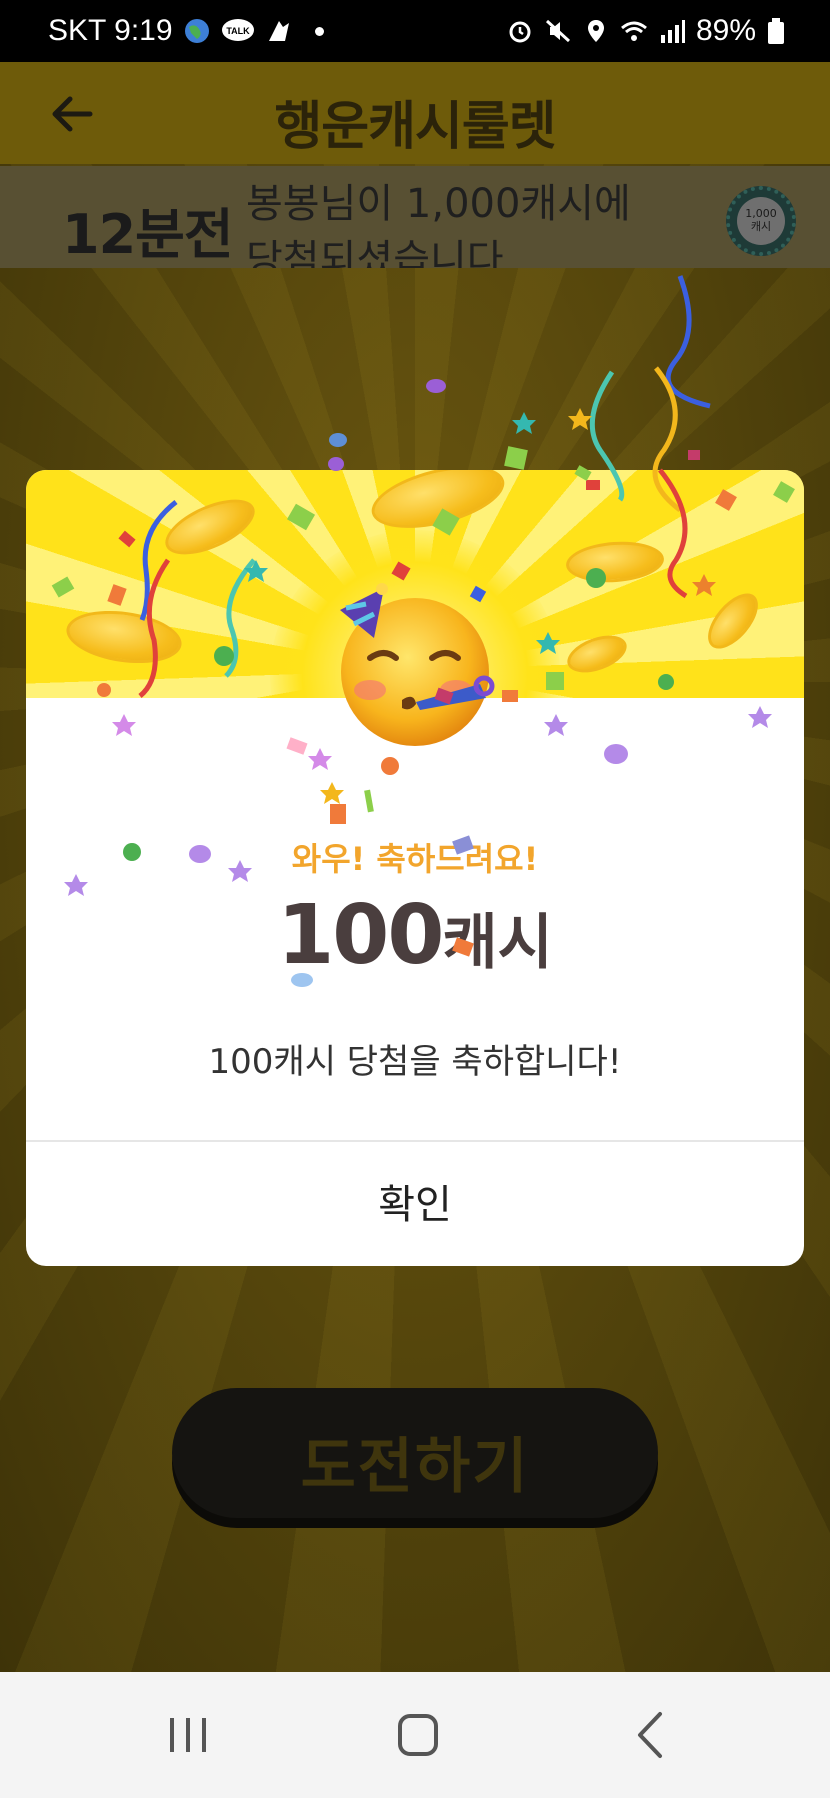  I want to click on challenge-button: 도전하기, so click(415, 1453).